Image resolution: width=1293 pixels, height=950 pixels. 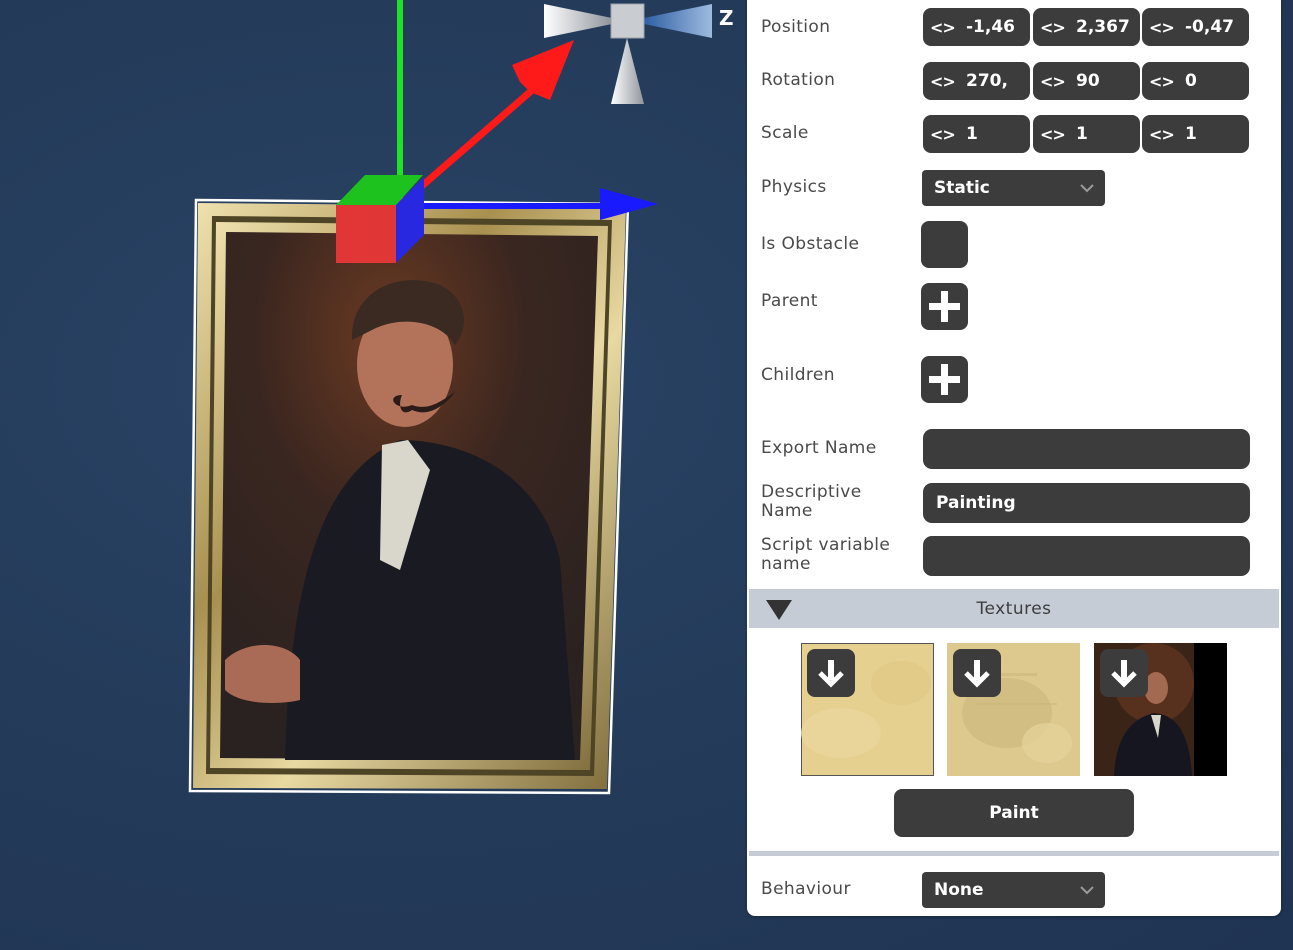 What do you see at coordinates (785, 133) in the screenshot?
I see `scale-label: Scale` at bounding box center [785, 133].